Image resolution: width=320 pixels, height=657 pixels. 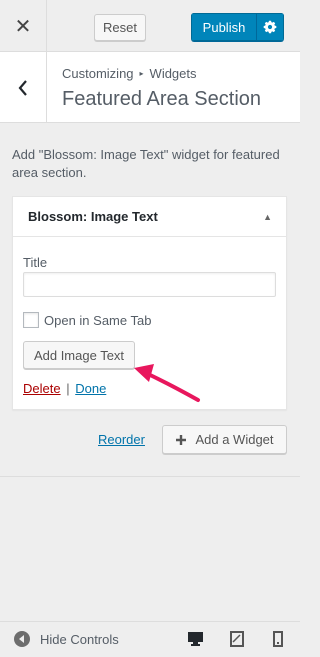 What do you see at coordinates (150, 476) in the screenshot?
I see `panel-divider` at bounding box center [150, 476].